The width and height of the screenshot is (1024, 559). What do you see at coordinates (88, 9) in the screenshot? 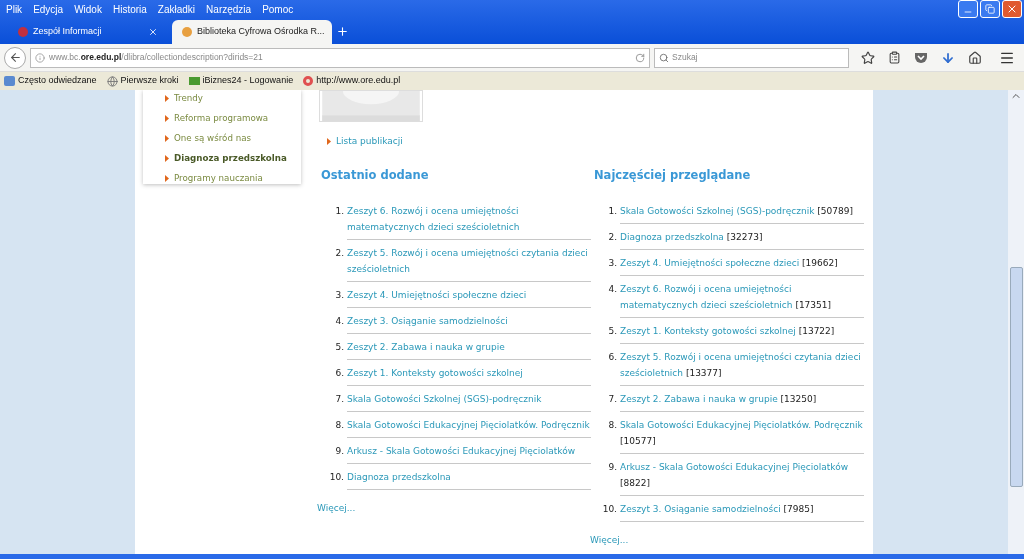
I see `menu-item: Widok` at bounding box center [88, 9].